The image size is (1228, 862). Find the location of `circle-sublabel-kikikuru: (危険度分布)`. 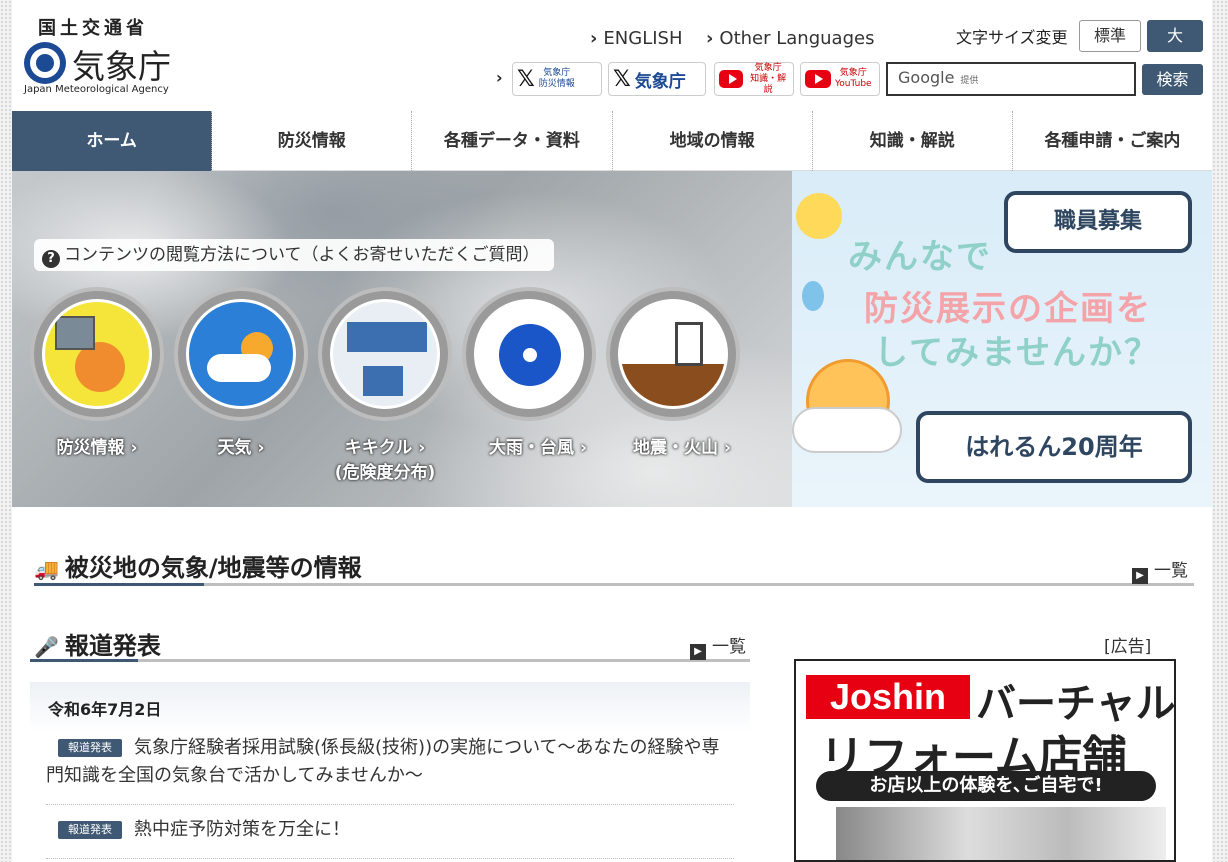

circle-sublabel-kikikuru: (危険度分布) is located at coordinates (385, 473).